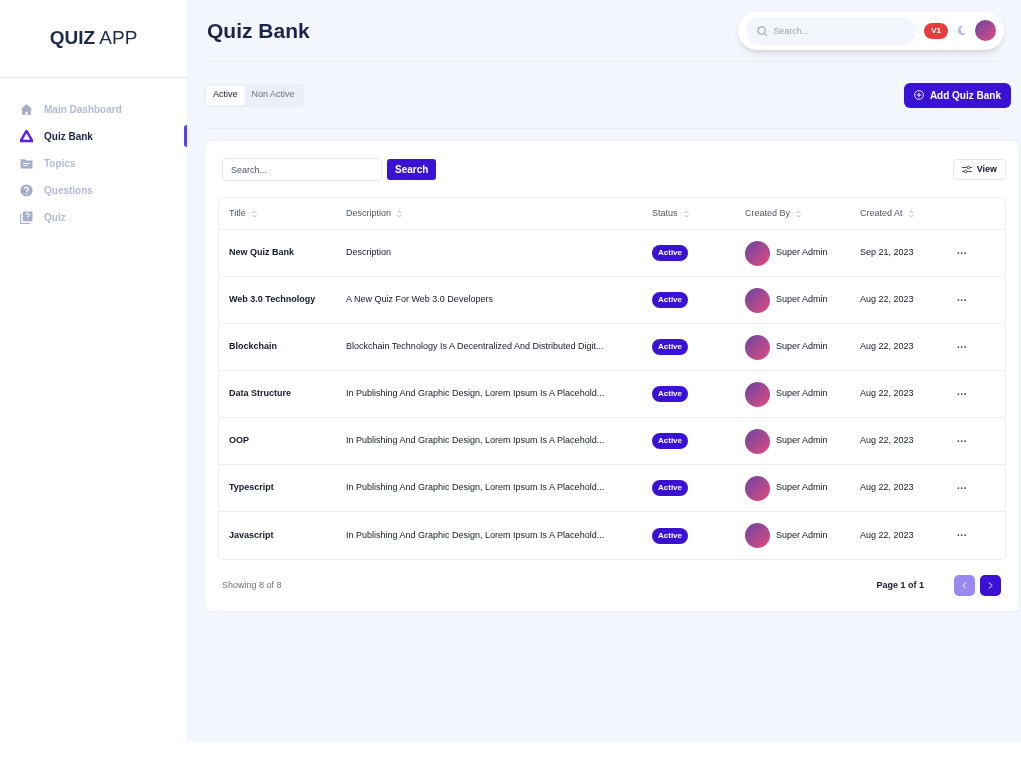  What do you see at coordinates (272, 300) in the screenshot?
I see `title-cell: Web 3.0 Technology` at bounding box center [272, 300].